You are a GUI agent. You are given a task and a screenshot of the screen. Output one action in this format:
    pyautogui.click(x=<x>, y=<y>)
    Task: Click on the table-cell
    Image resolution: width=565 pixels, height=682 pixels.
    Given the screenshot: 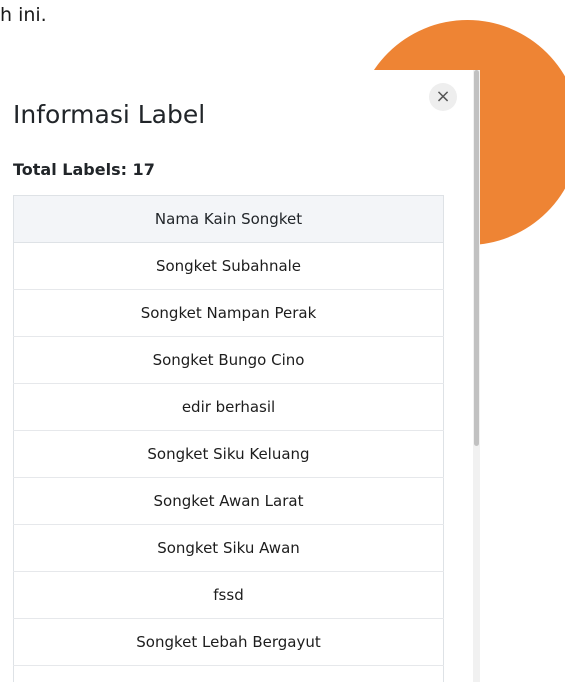 What is the action you would take?
    pyautogui.click(x=228, y=673)
    